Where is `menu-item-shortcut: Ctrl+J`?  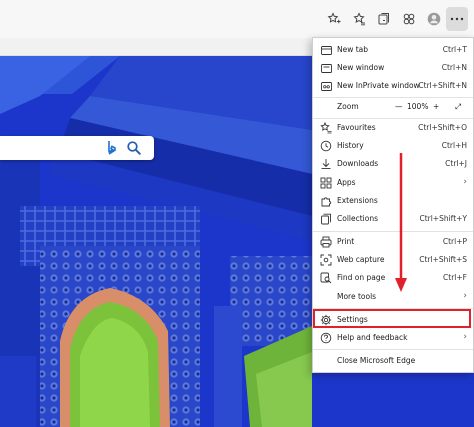 menu-item-shortcut: Ctrl+J is located at coordinates (456, 163).